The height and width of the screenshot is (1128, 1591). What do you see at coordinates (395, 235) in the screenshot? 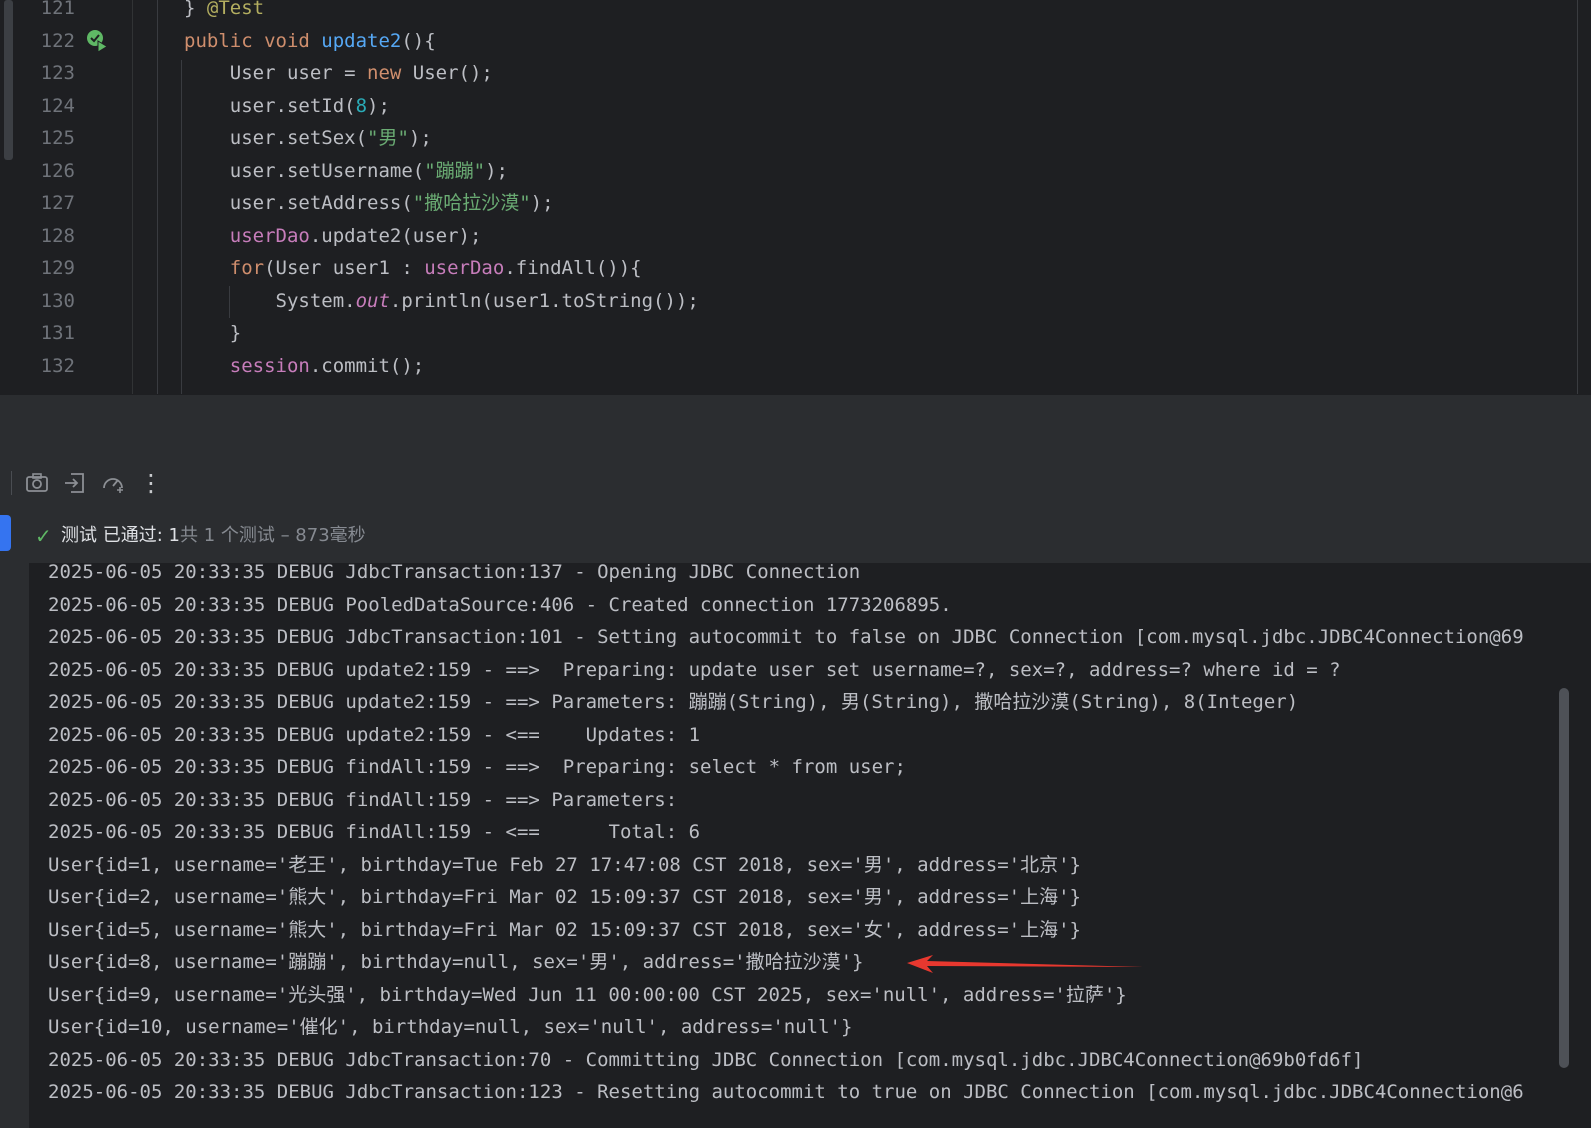
I see `code-token: .update2(user);` at bounding box center [395, 235].